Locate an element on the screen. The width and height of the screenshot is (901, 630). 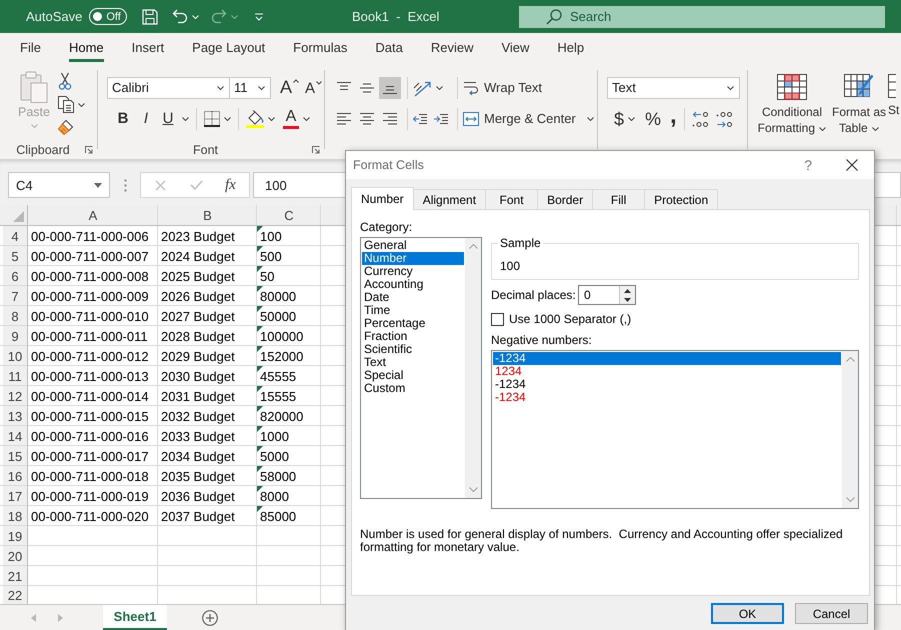
row-header: 11 is located at coordinates (15, 376).